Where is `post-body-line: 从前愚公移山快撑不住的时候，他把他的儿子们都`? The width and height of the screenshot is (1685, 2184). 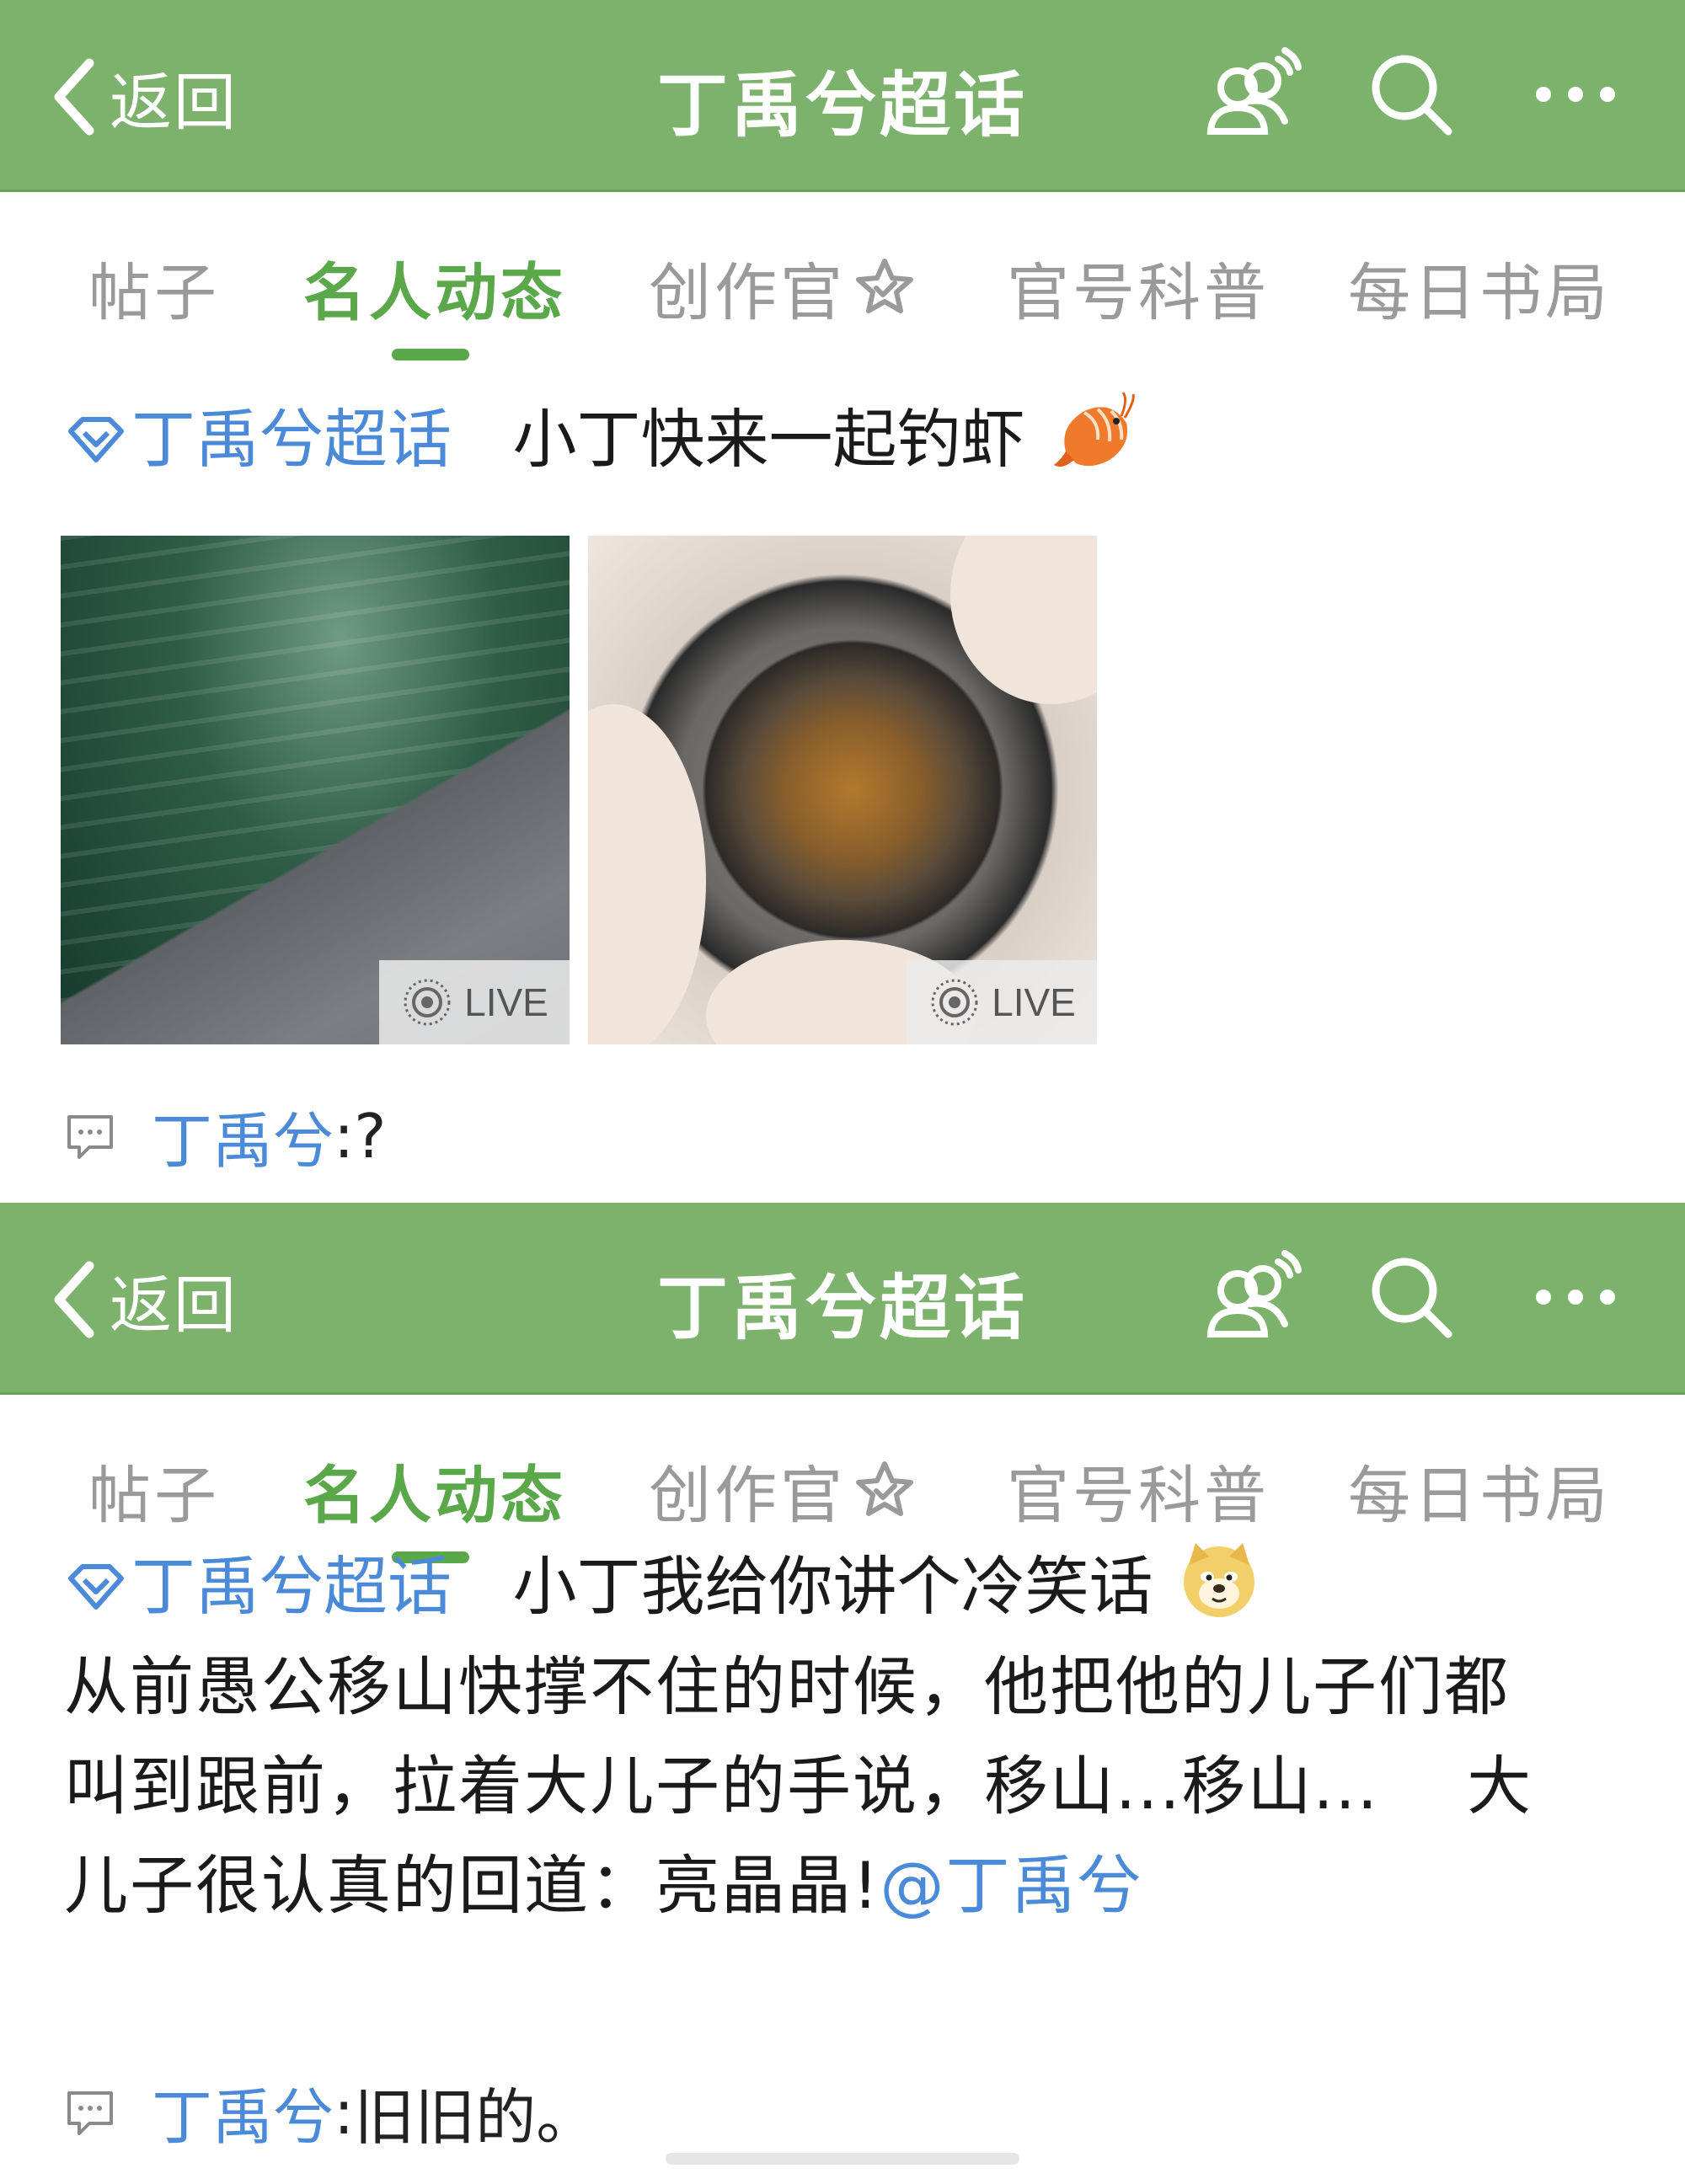 post-body-line: 从前愚公移山快撑不住的时候，他把他的儿子们都 is located at coordinates (787, 1686).